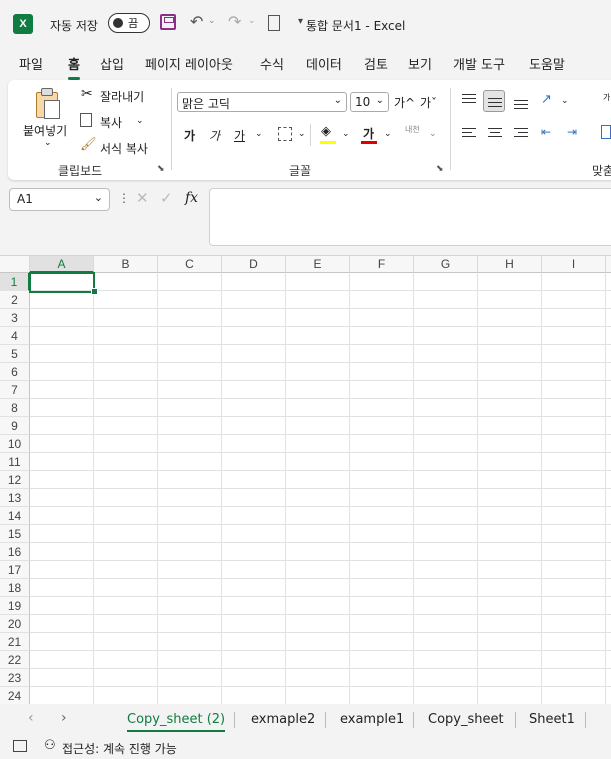 The width and height of the screenshot is (611, 759). I want to click on font-launcher-icon: ⬊, so click(440, 169).